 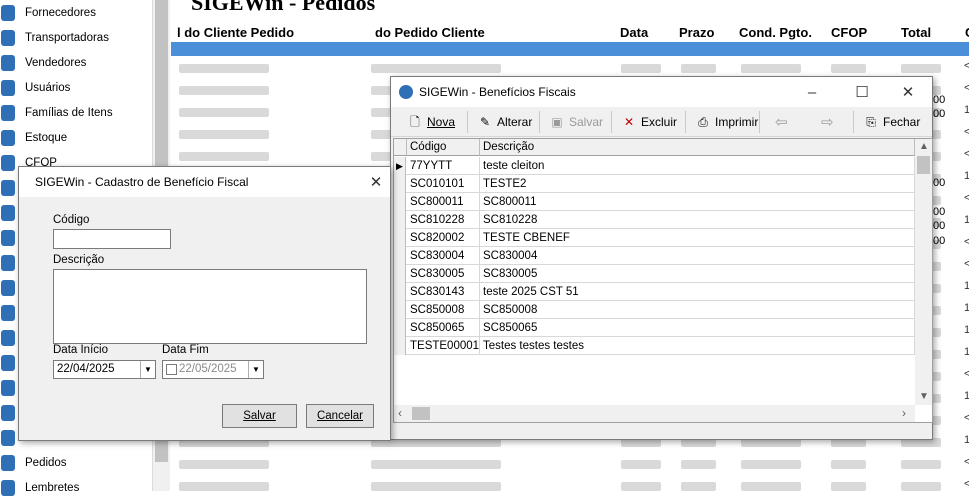 What do you see at coordinates (443, 328) in the screenshot?
I see `codigo-cell: SC850065` at bounding box center [443, 328].